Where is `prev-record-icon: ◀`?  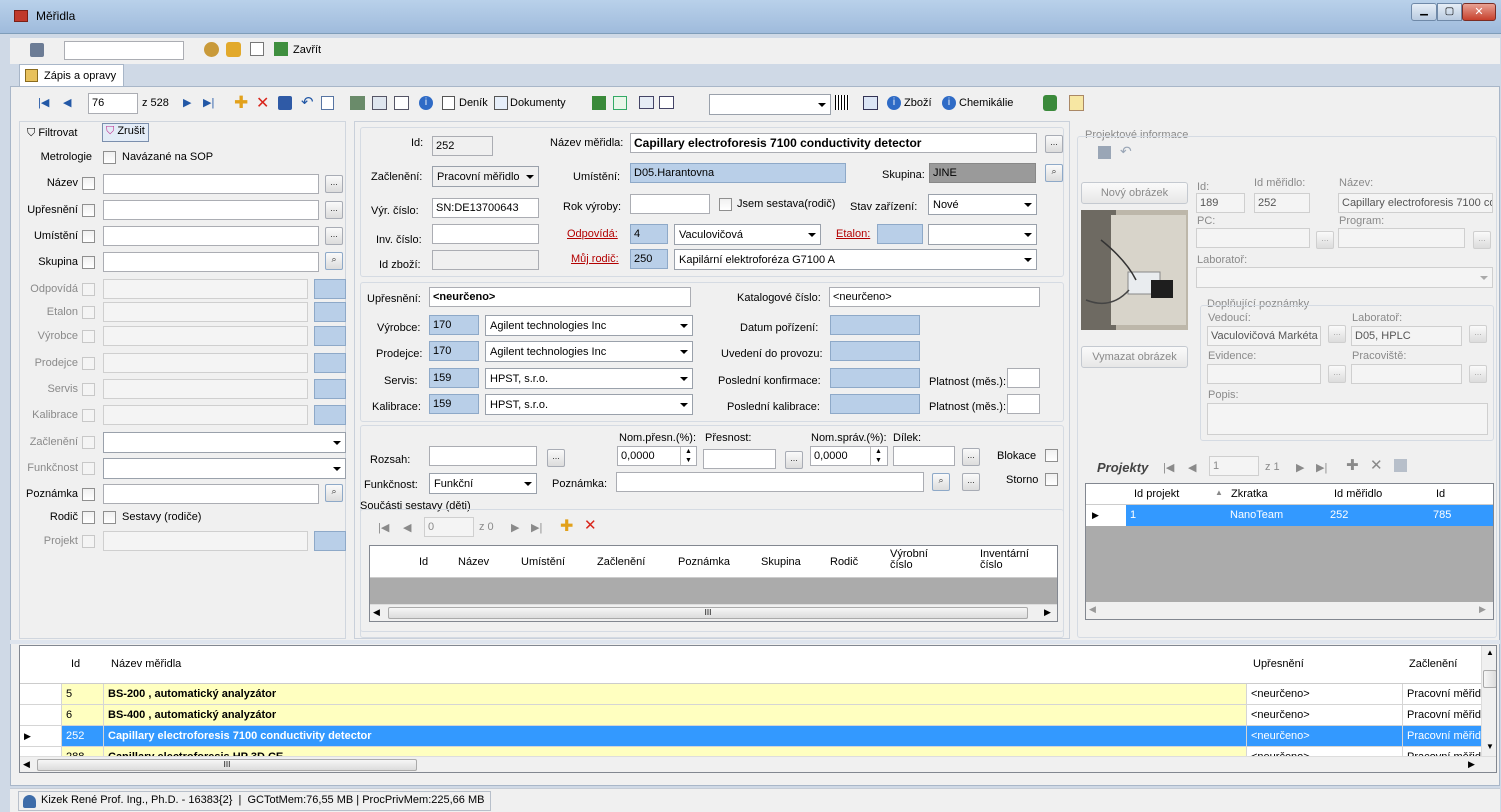
prev-record-icon: ◀ is located at coordinates (67, 102).